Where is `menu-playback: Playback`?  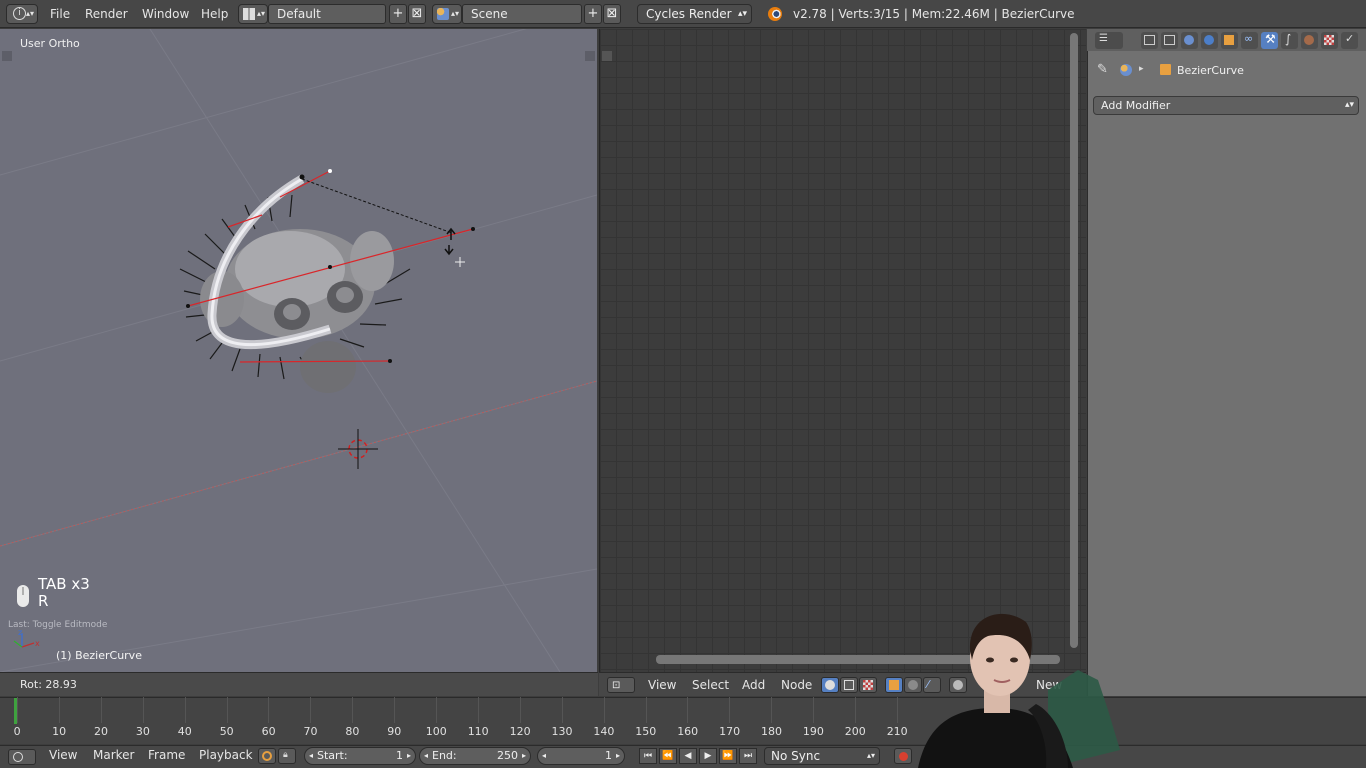
menu-playback: Playback is located at coordinates (226, 755).